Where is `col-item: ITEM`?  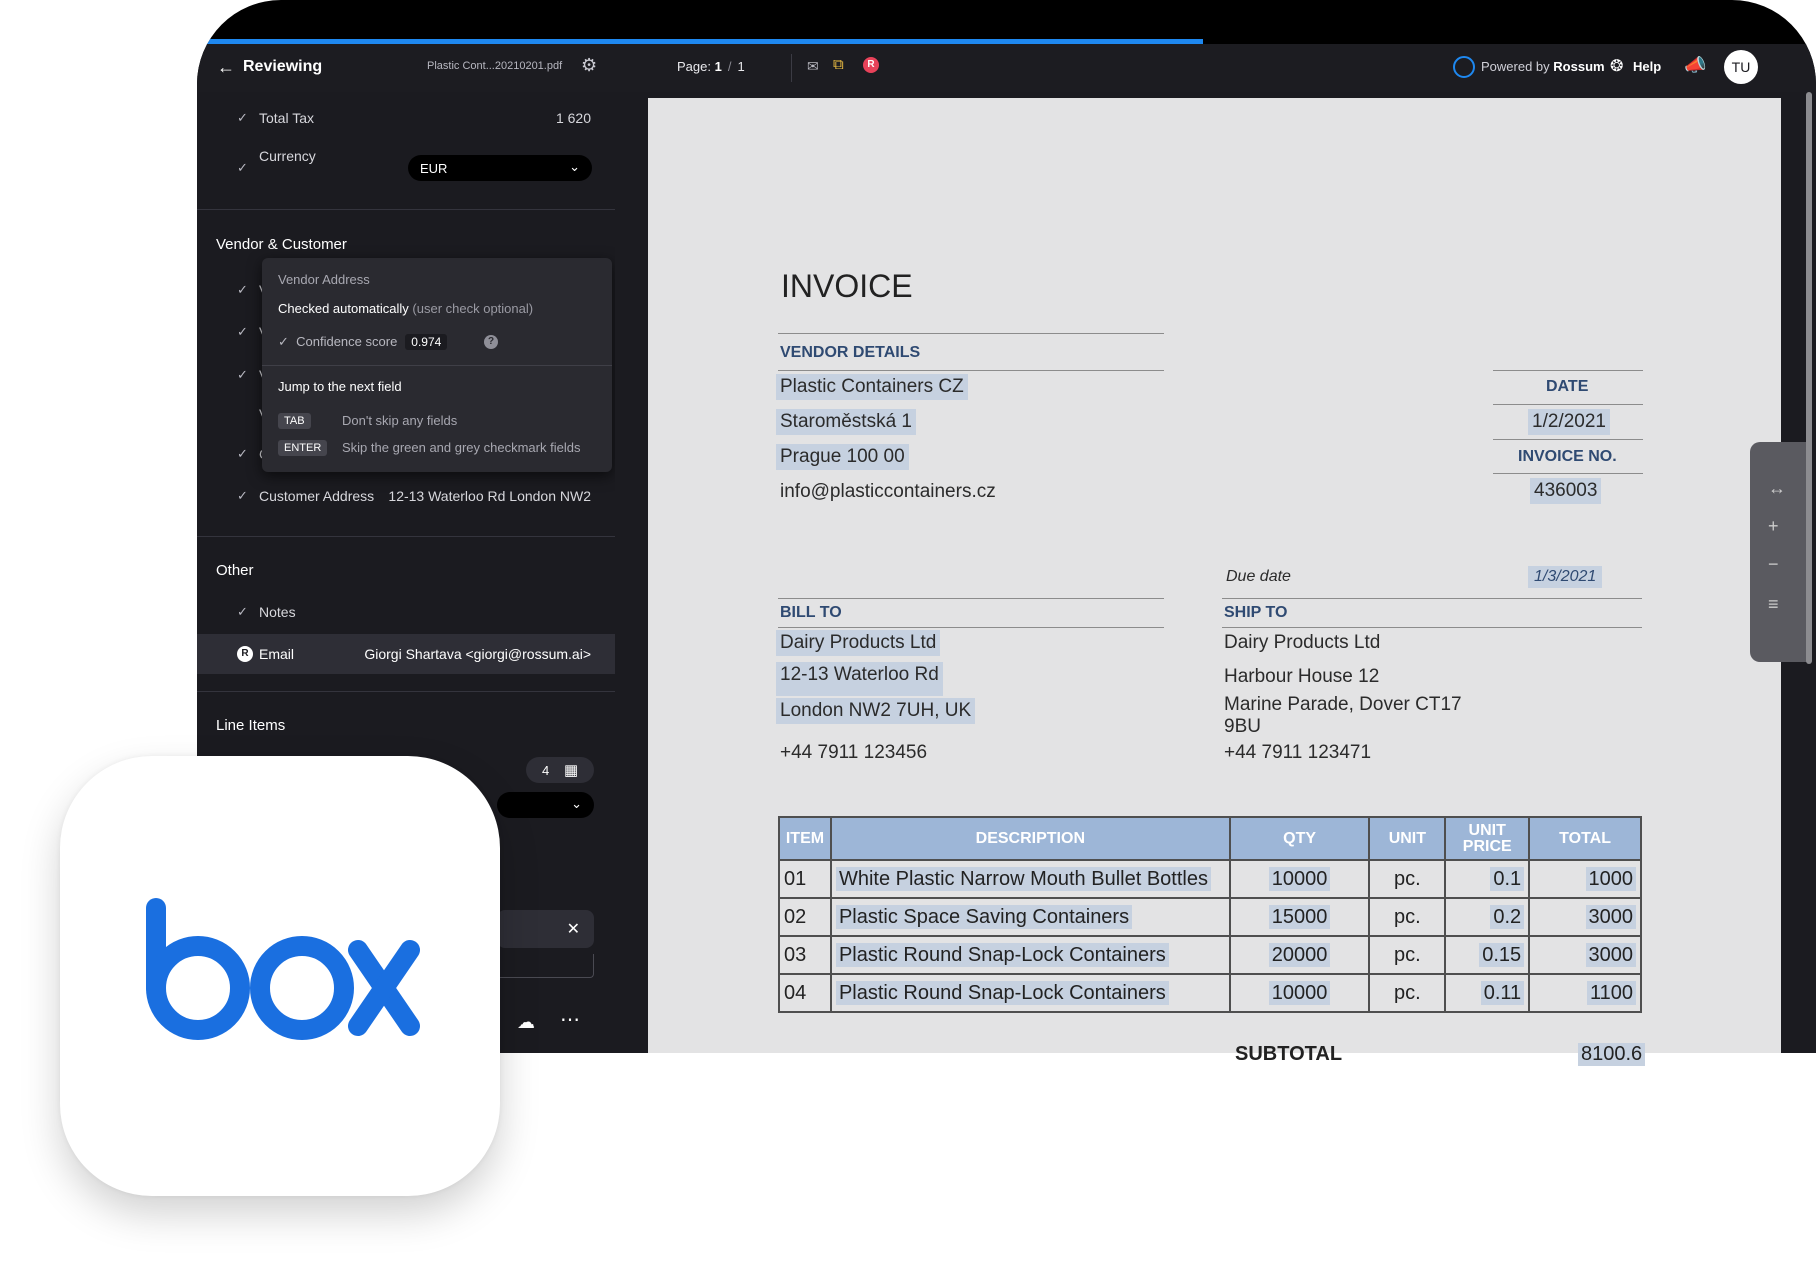 col-item: ITEM is located at coordinates (805, 838).